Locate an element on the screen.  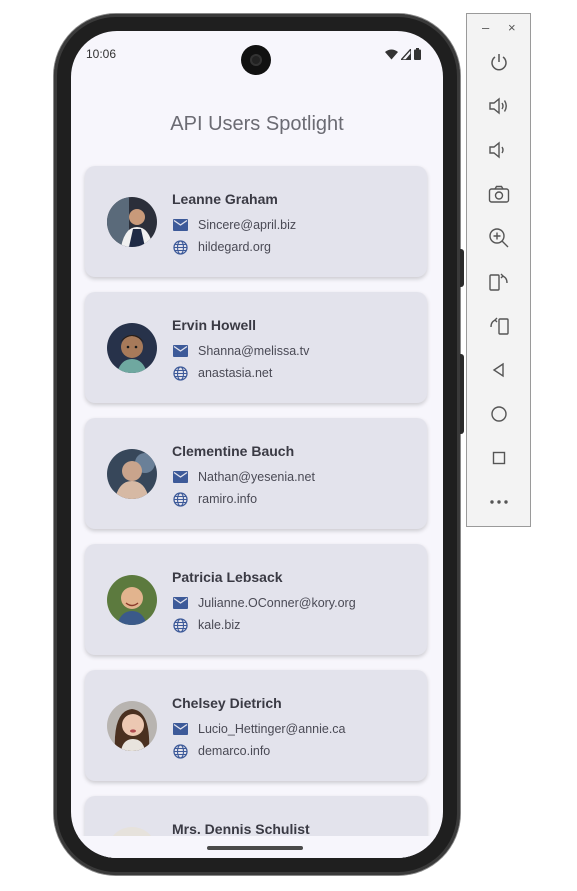
email-row: Sincere@april.biz is located at coordinates (234, 225).